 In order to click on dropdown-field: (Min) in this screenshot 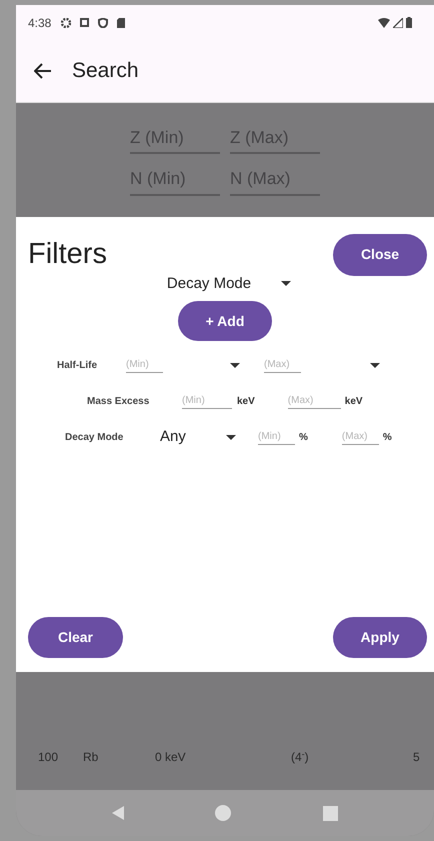, I will do `click(183, 365)`.